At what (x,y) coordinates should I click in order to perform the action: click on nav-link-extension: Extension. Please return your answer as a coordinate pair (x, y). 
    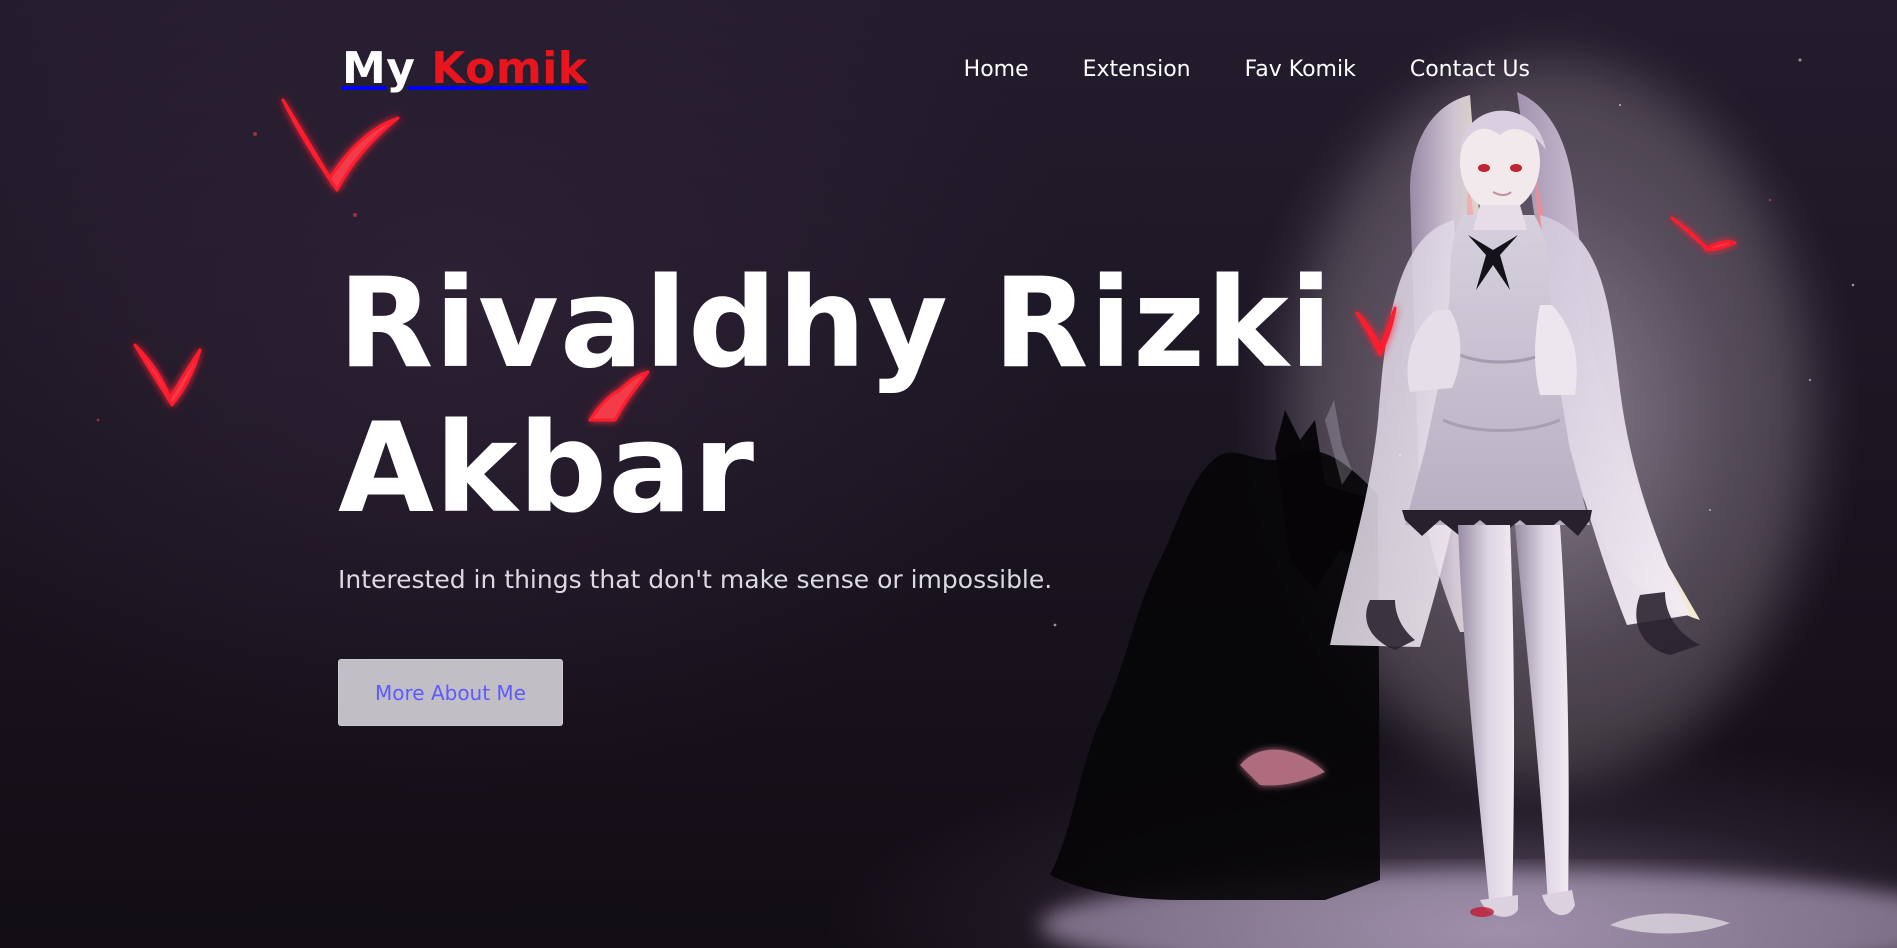
    Looking at the image, I should click on (1137, 69).